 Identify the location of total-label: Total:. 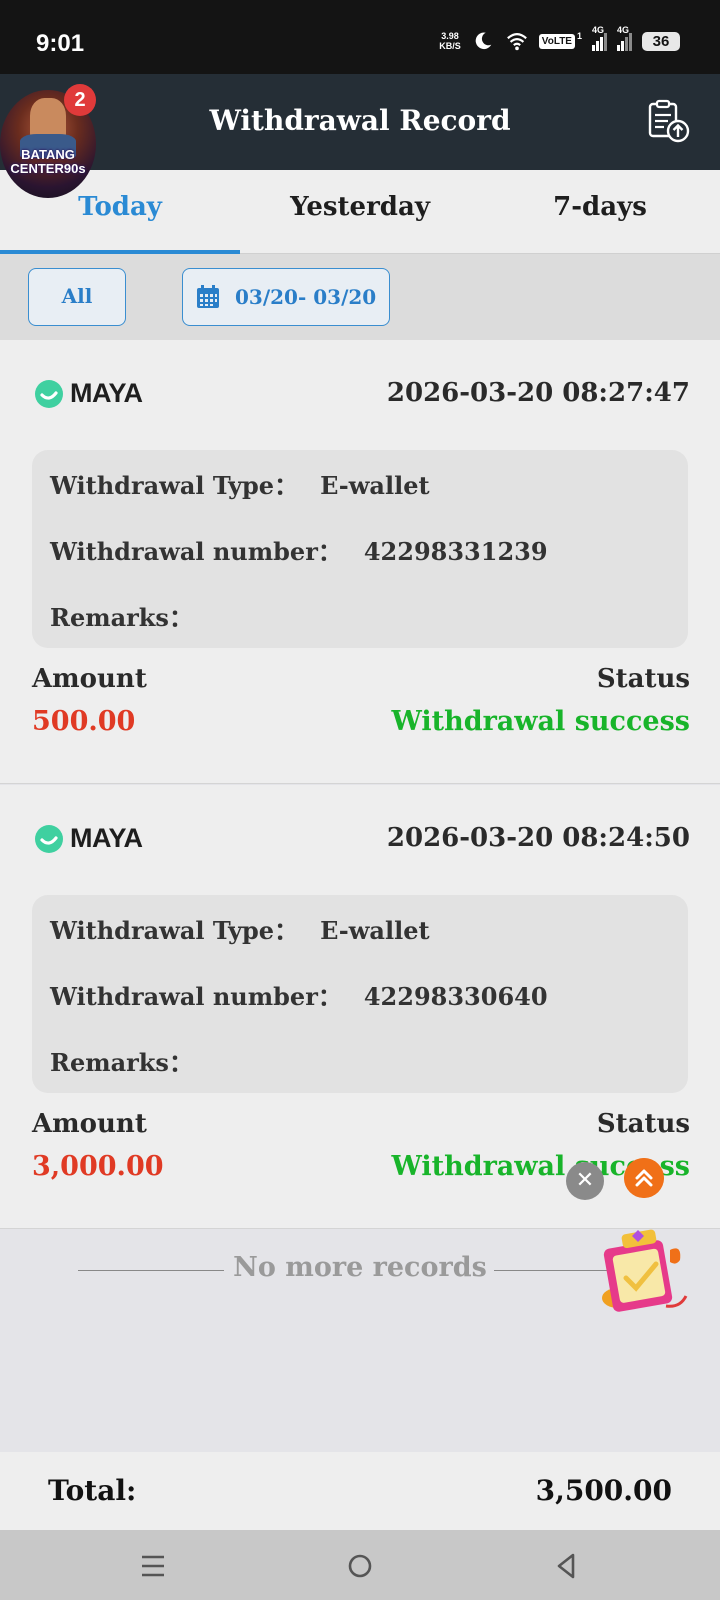
(92, 1490).